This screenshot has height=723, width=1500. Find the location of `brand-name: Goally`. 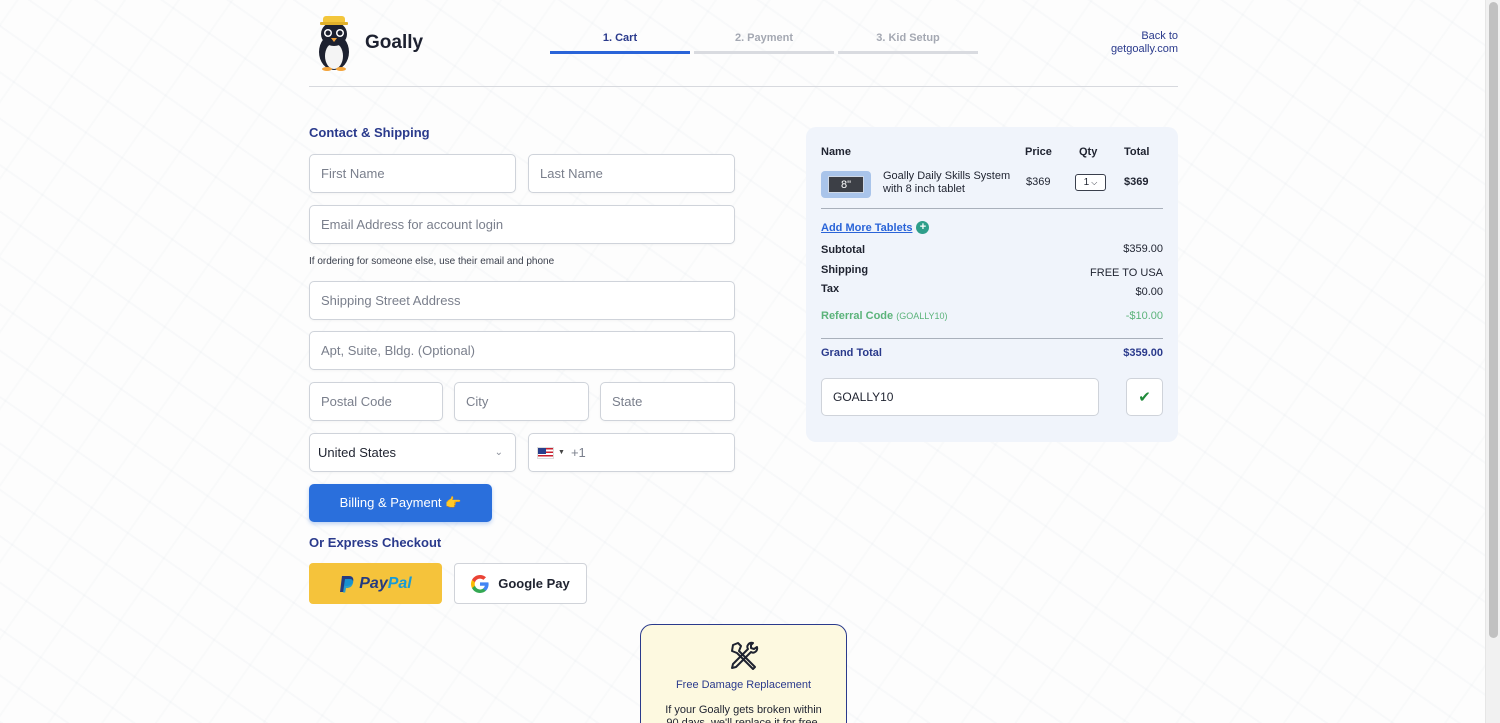

brand-name: Goally is located at coordinates (394, 42).